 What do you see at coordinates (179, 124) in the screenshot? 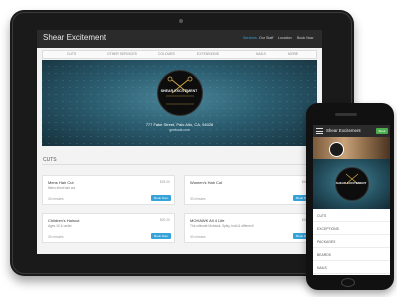
I see `salon-address: 777 Fake Street, Palo Alto, CA, 94026` at bounding box center [179, 124].